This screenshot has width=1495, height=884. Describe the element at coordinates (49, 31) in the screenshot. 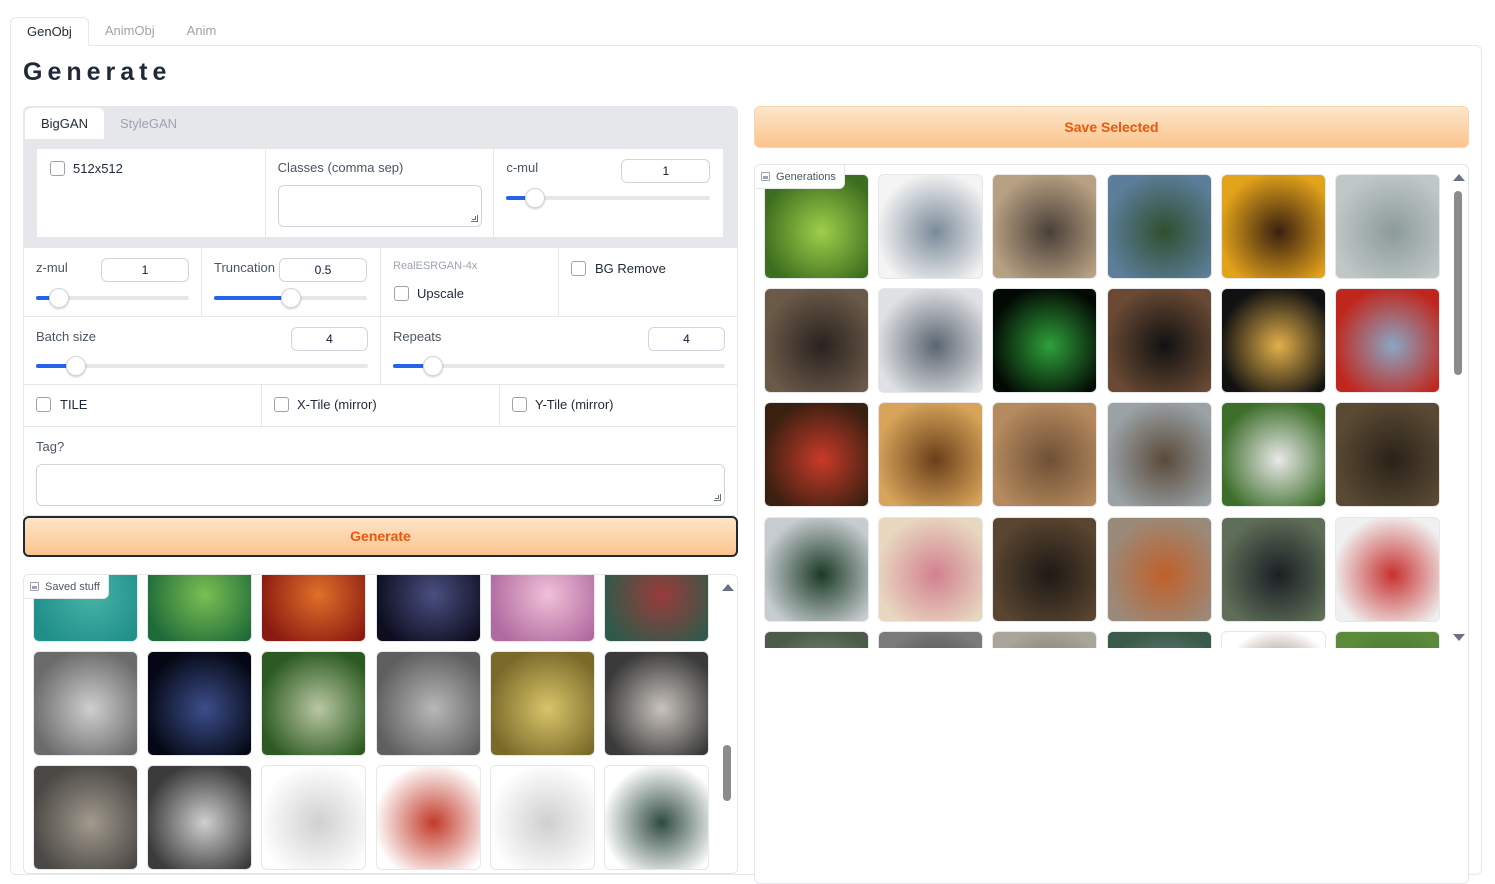

I see `tab-genobj: GenObj` at that location.